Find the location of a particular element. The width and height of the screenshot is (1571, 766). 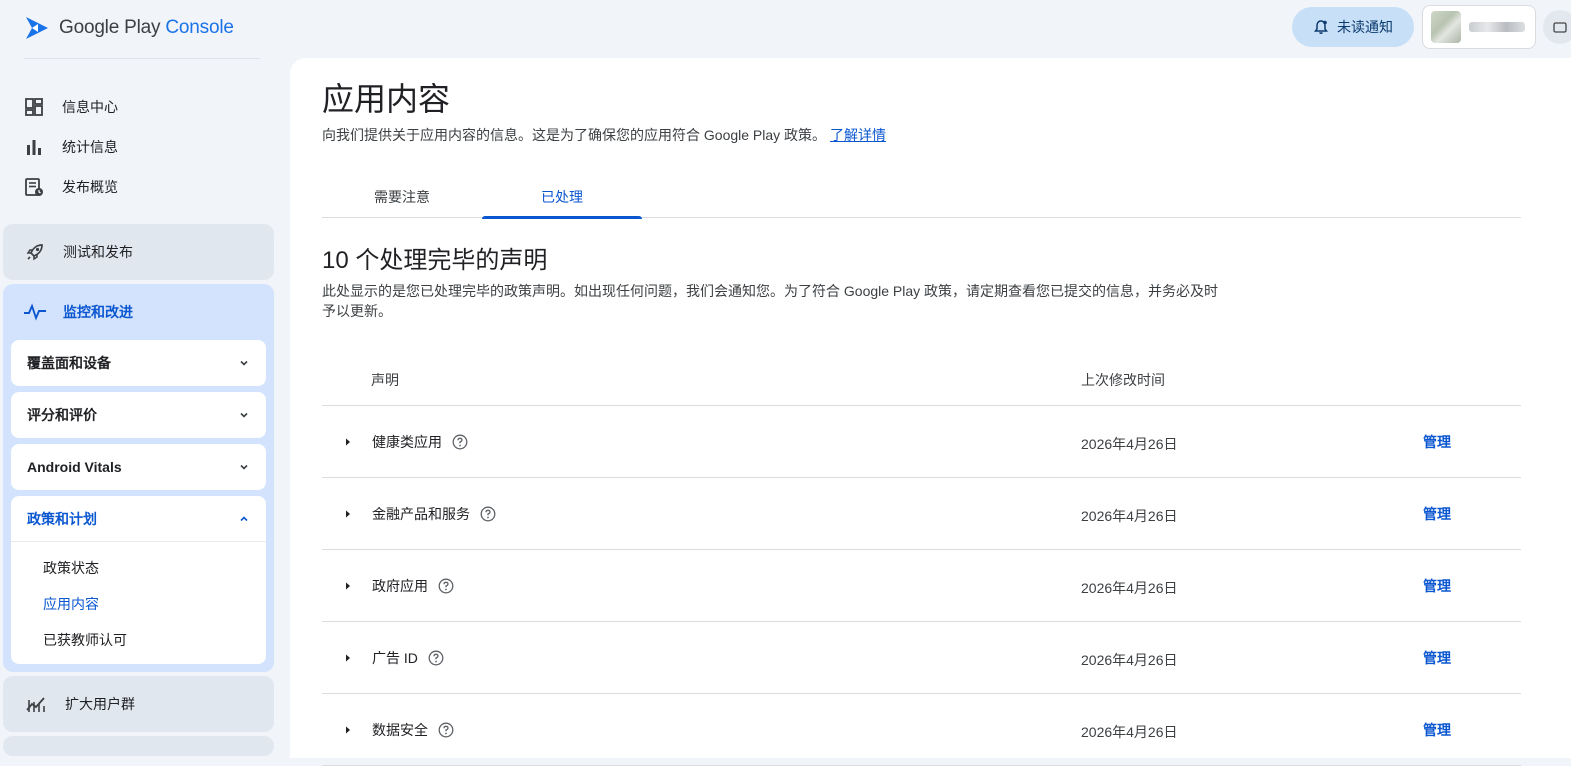

bar-chart-icon is located at coordinates (34, 147).